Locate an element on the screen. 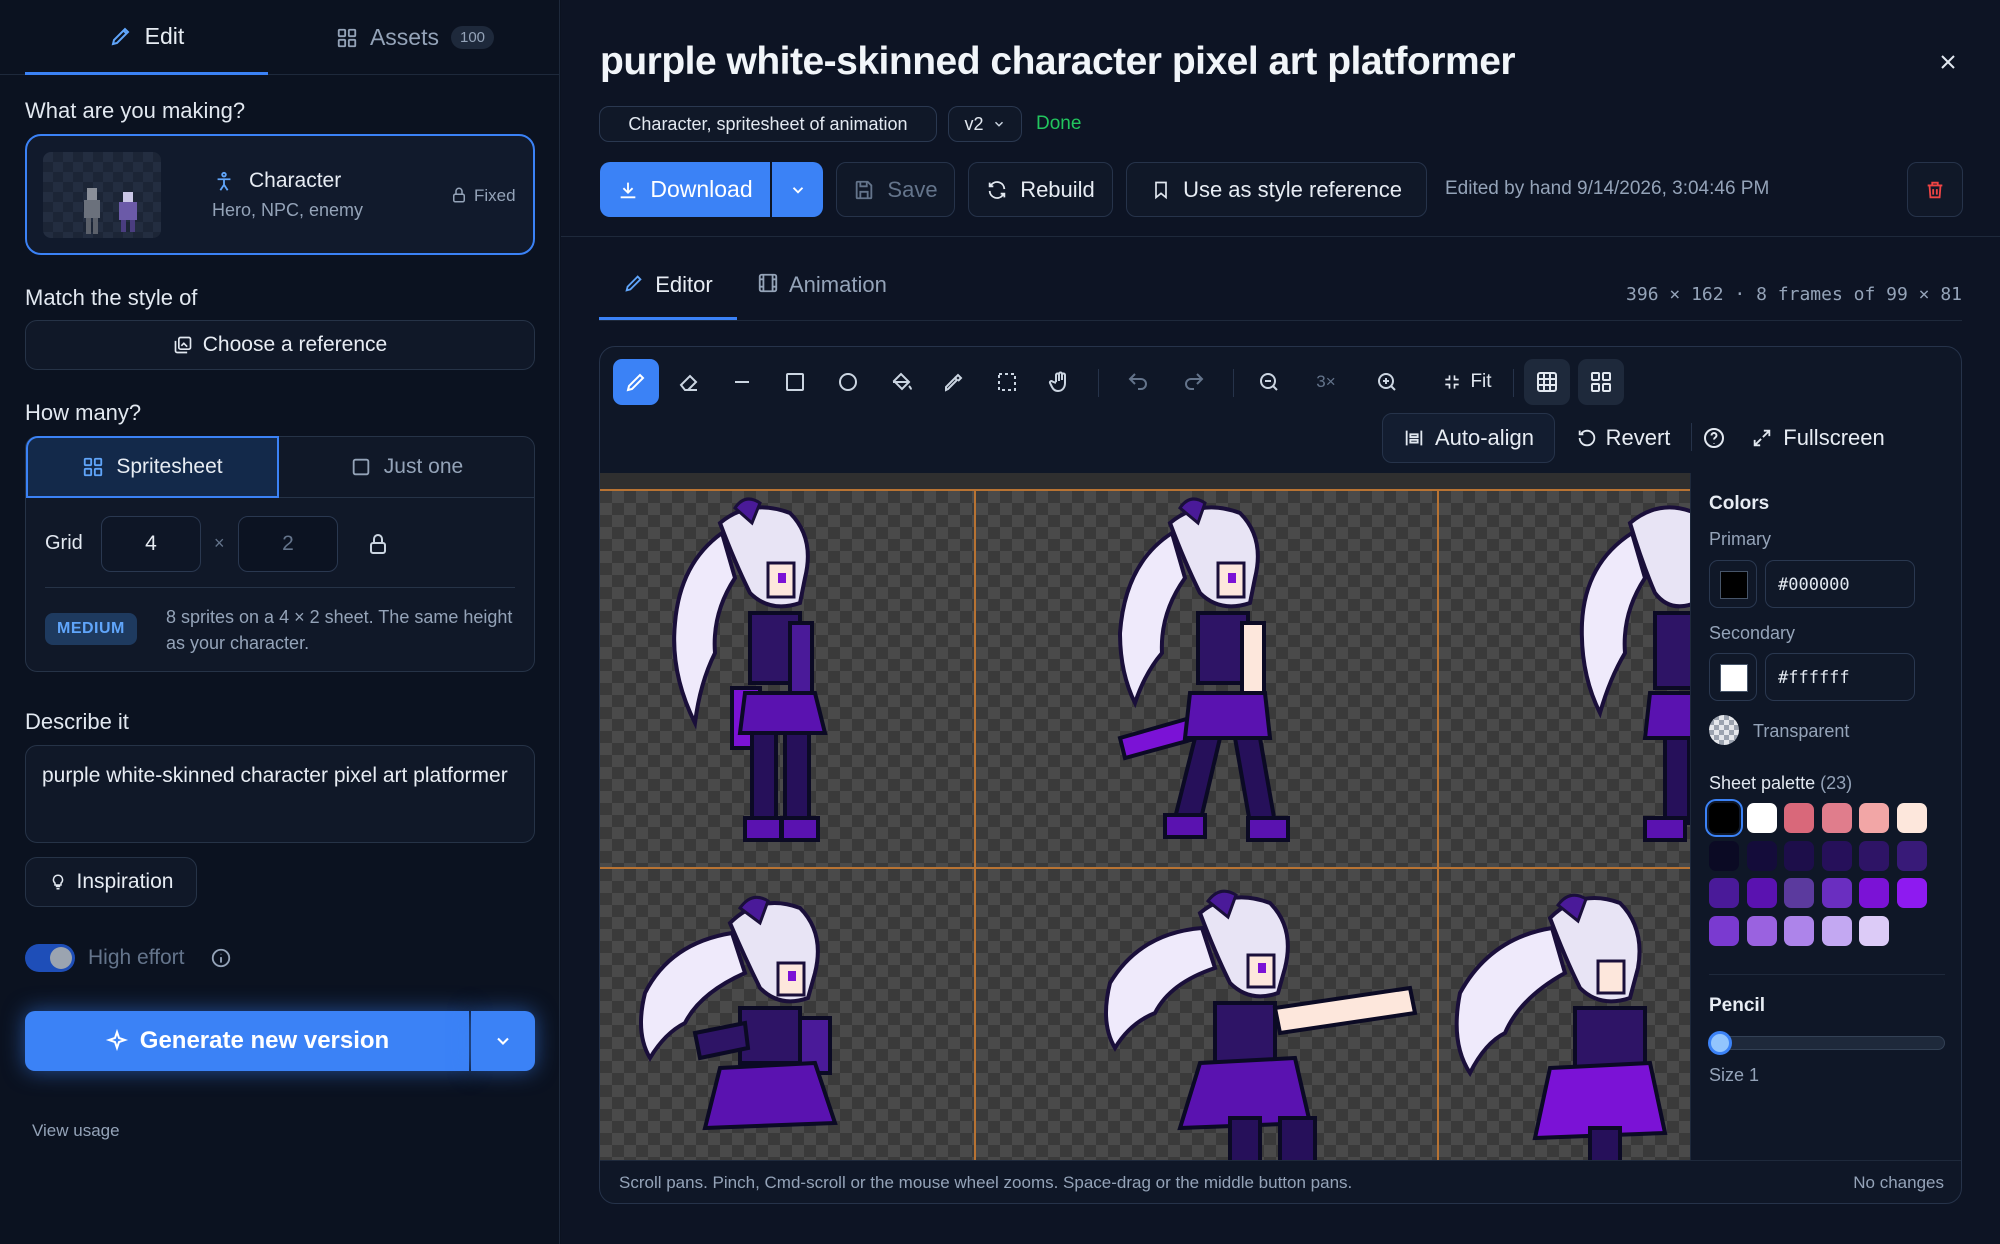 The image size is (2000, 1244). pencil-size-label: Size 1 is located at coordinates (1734, 1075).